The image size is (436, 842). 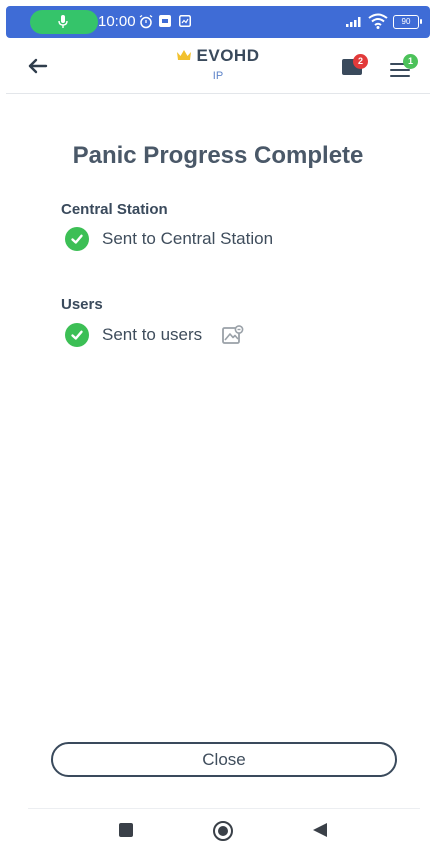 What do you see at coordinates (183, 55) in the screenshot?
I see `crown-icon` at bounding box center [183, 55].